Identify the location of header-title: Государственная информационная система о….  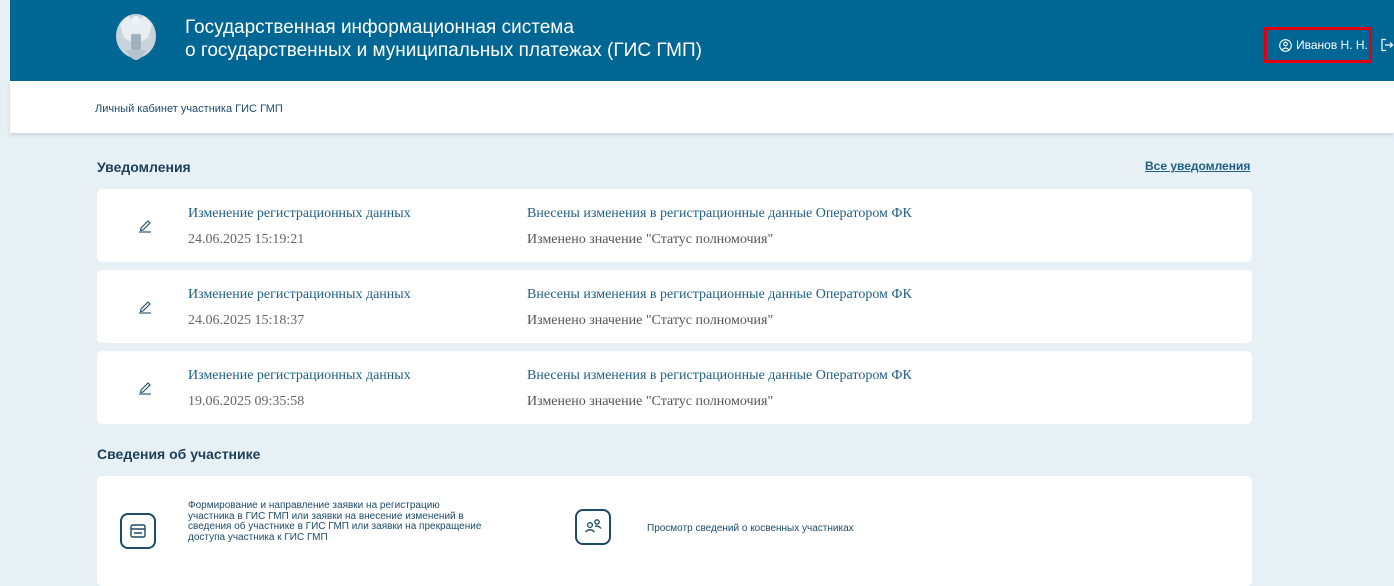
(443, 39).